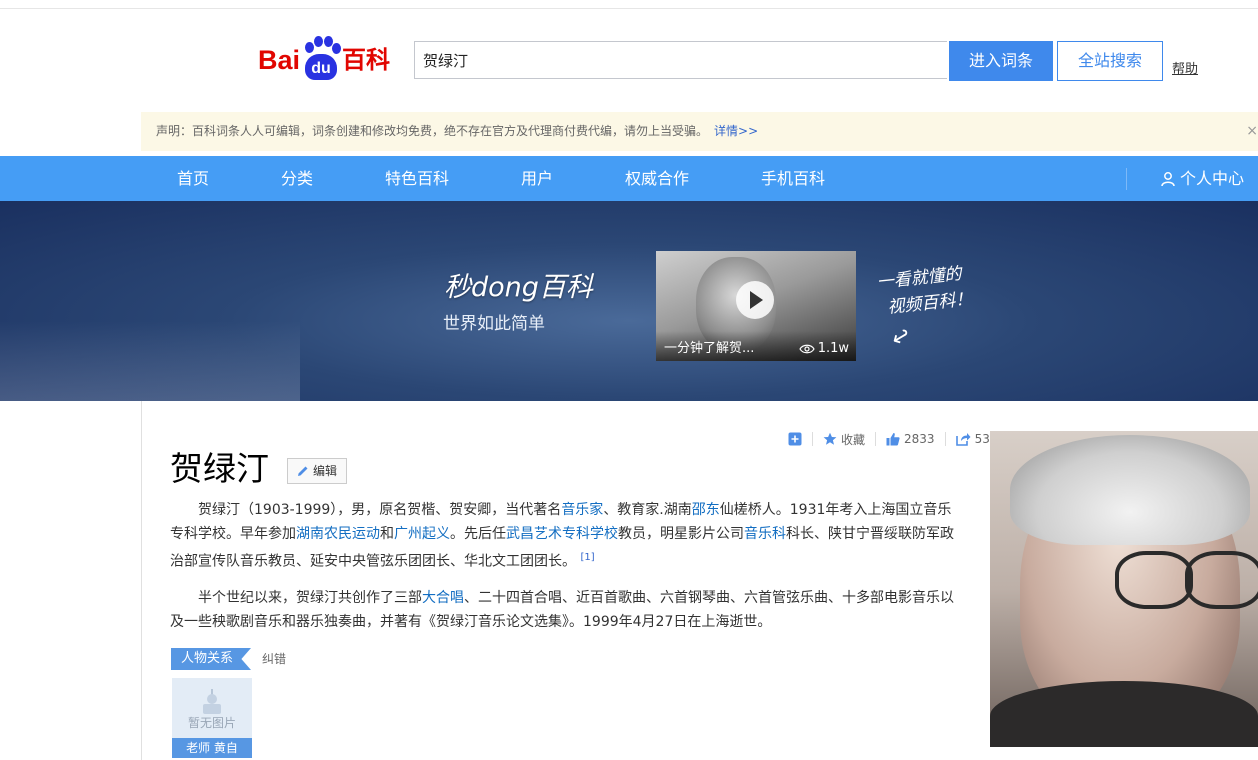 Image resolution: width=1258 pixels, height=760 pixels. What do you see at coordinates (321, 67) in the screenshot?
I see `logo-du-text: du` at bounding box center [321, 67].